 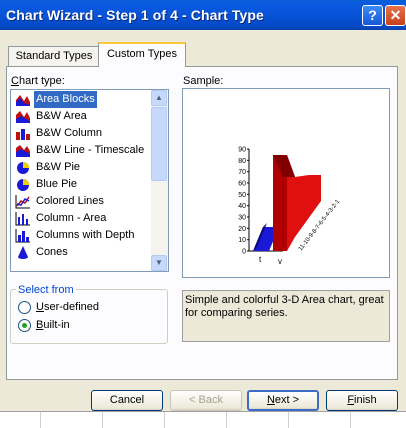 What do you see at coordinates (23, 100) in the screenshot?
I see `area-blocks-icon` at bounding box center [23, 100].